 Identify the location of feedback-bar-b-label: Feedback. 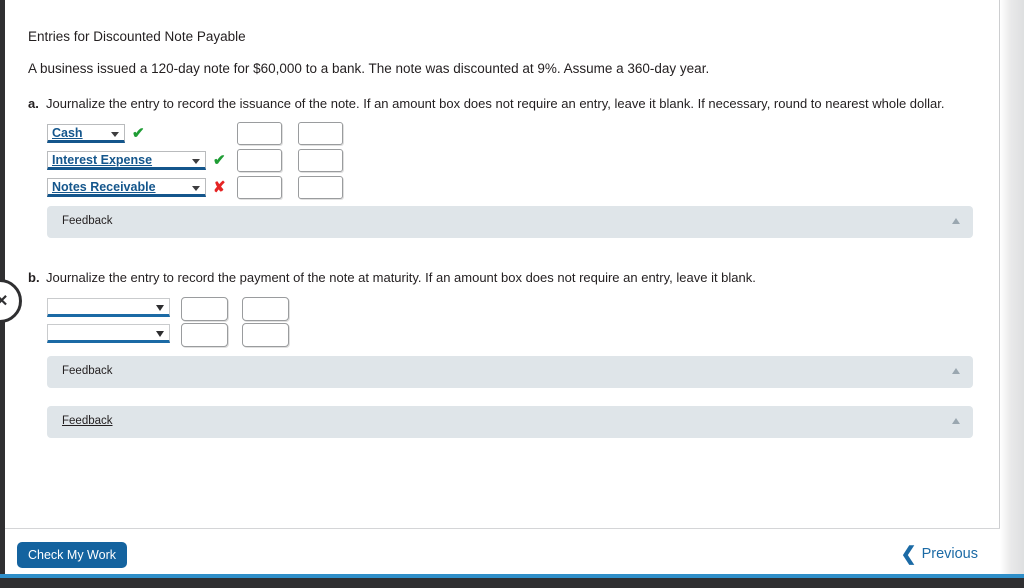
(87, 371).